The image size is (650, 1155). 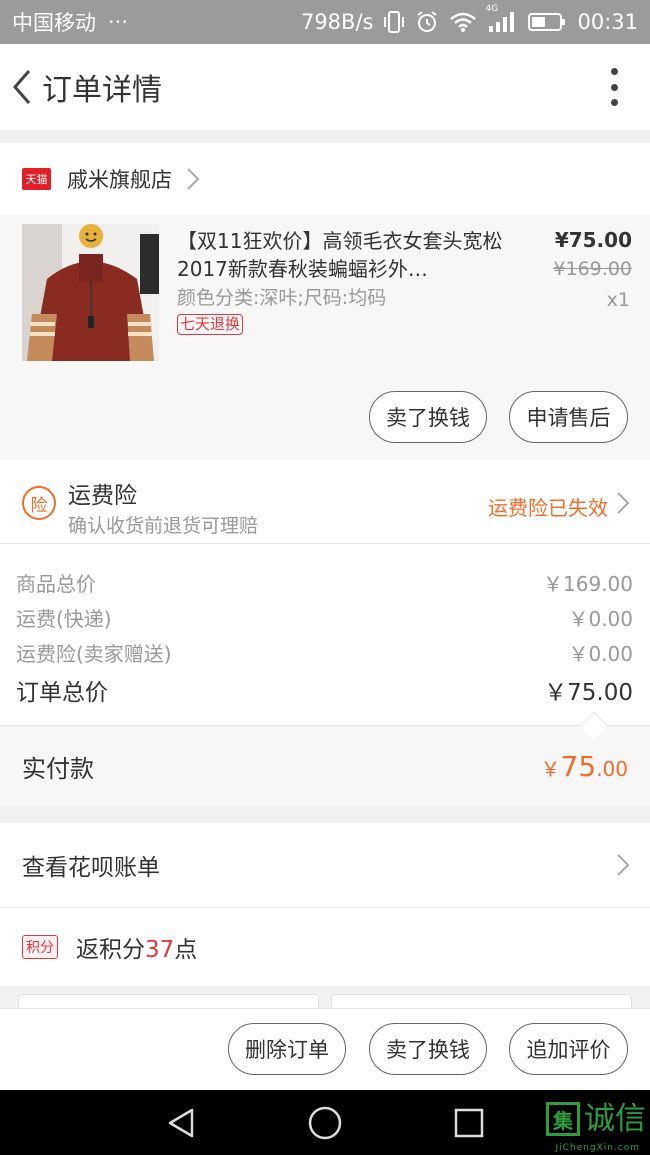 I want to click on huabei-bill-label: 查看花呗账单, so click(x=91, y=868).